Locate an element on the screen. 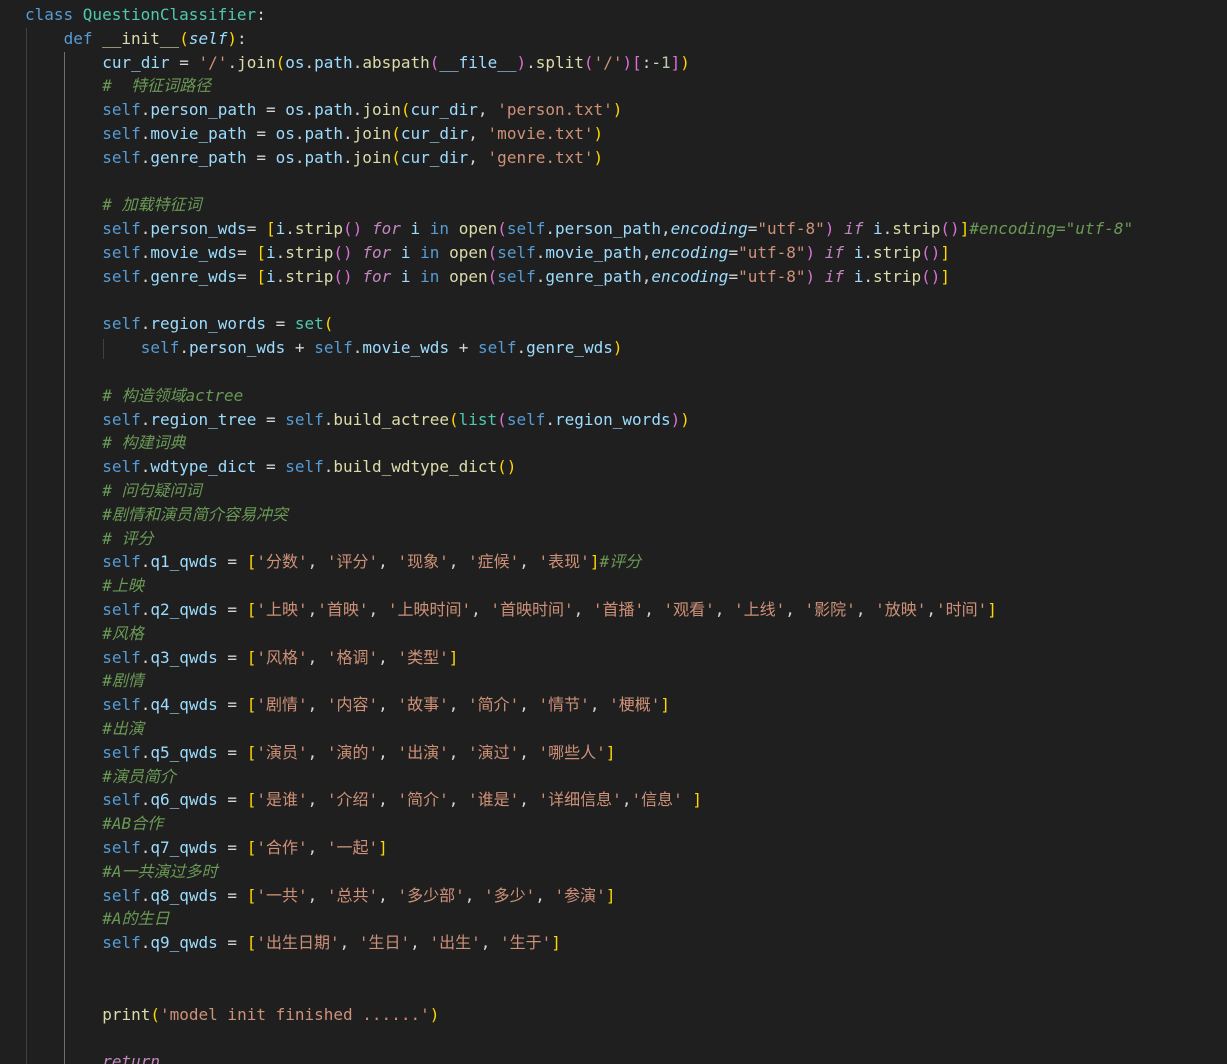  code-token: movie_wds is located at coordinates (406, 348).